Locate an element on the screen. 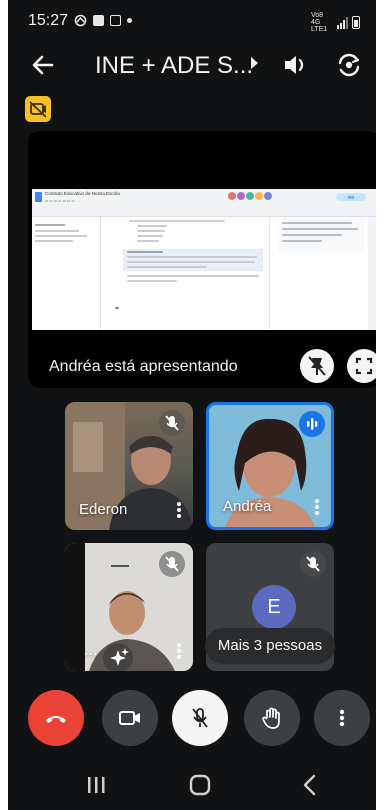 This screenshot has height=810, width=384. more-people-chip: Mais 3 pessoas is located at coordinates (270, 646).